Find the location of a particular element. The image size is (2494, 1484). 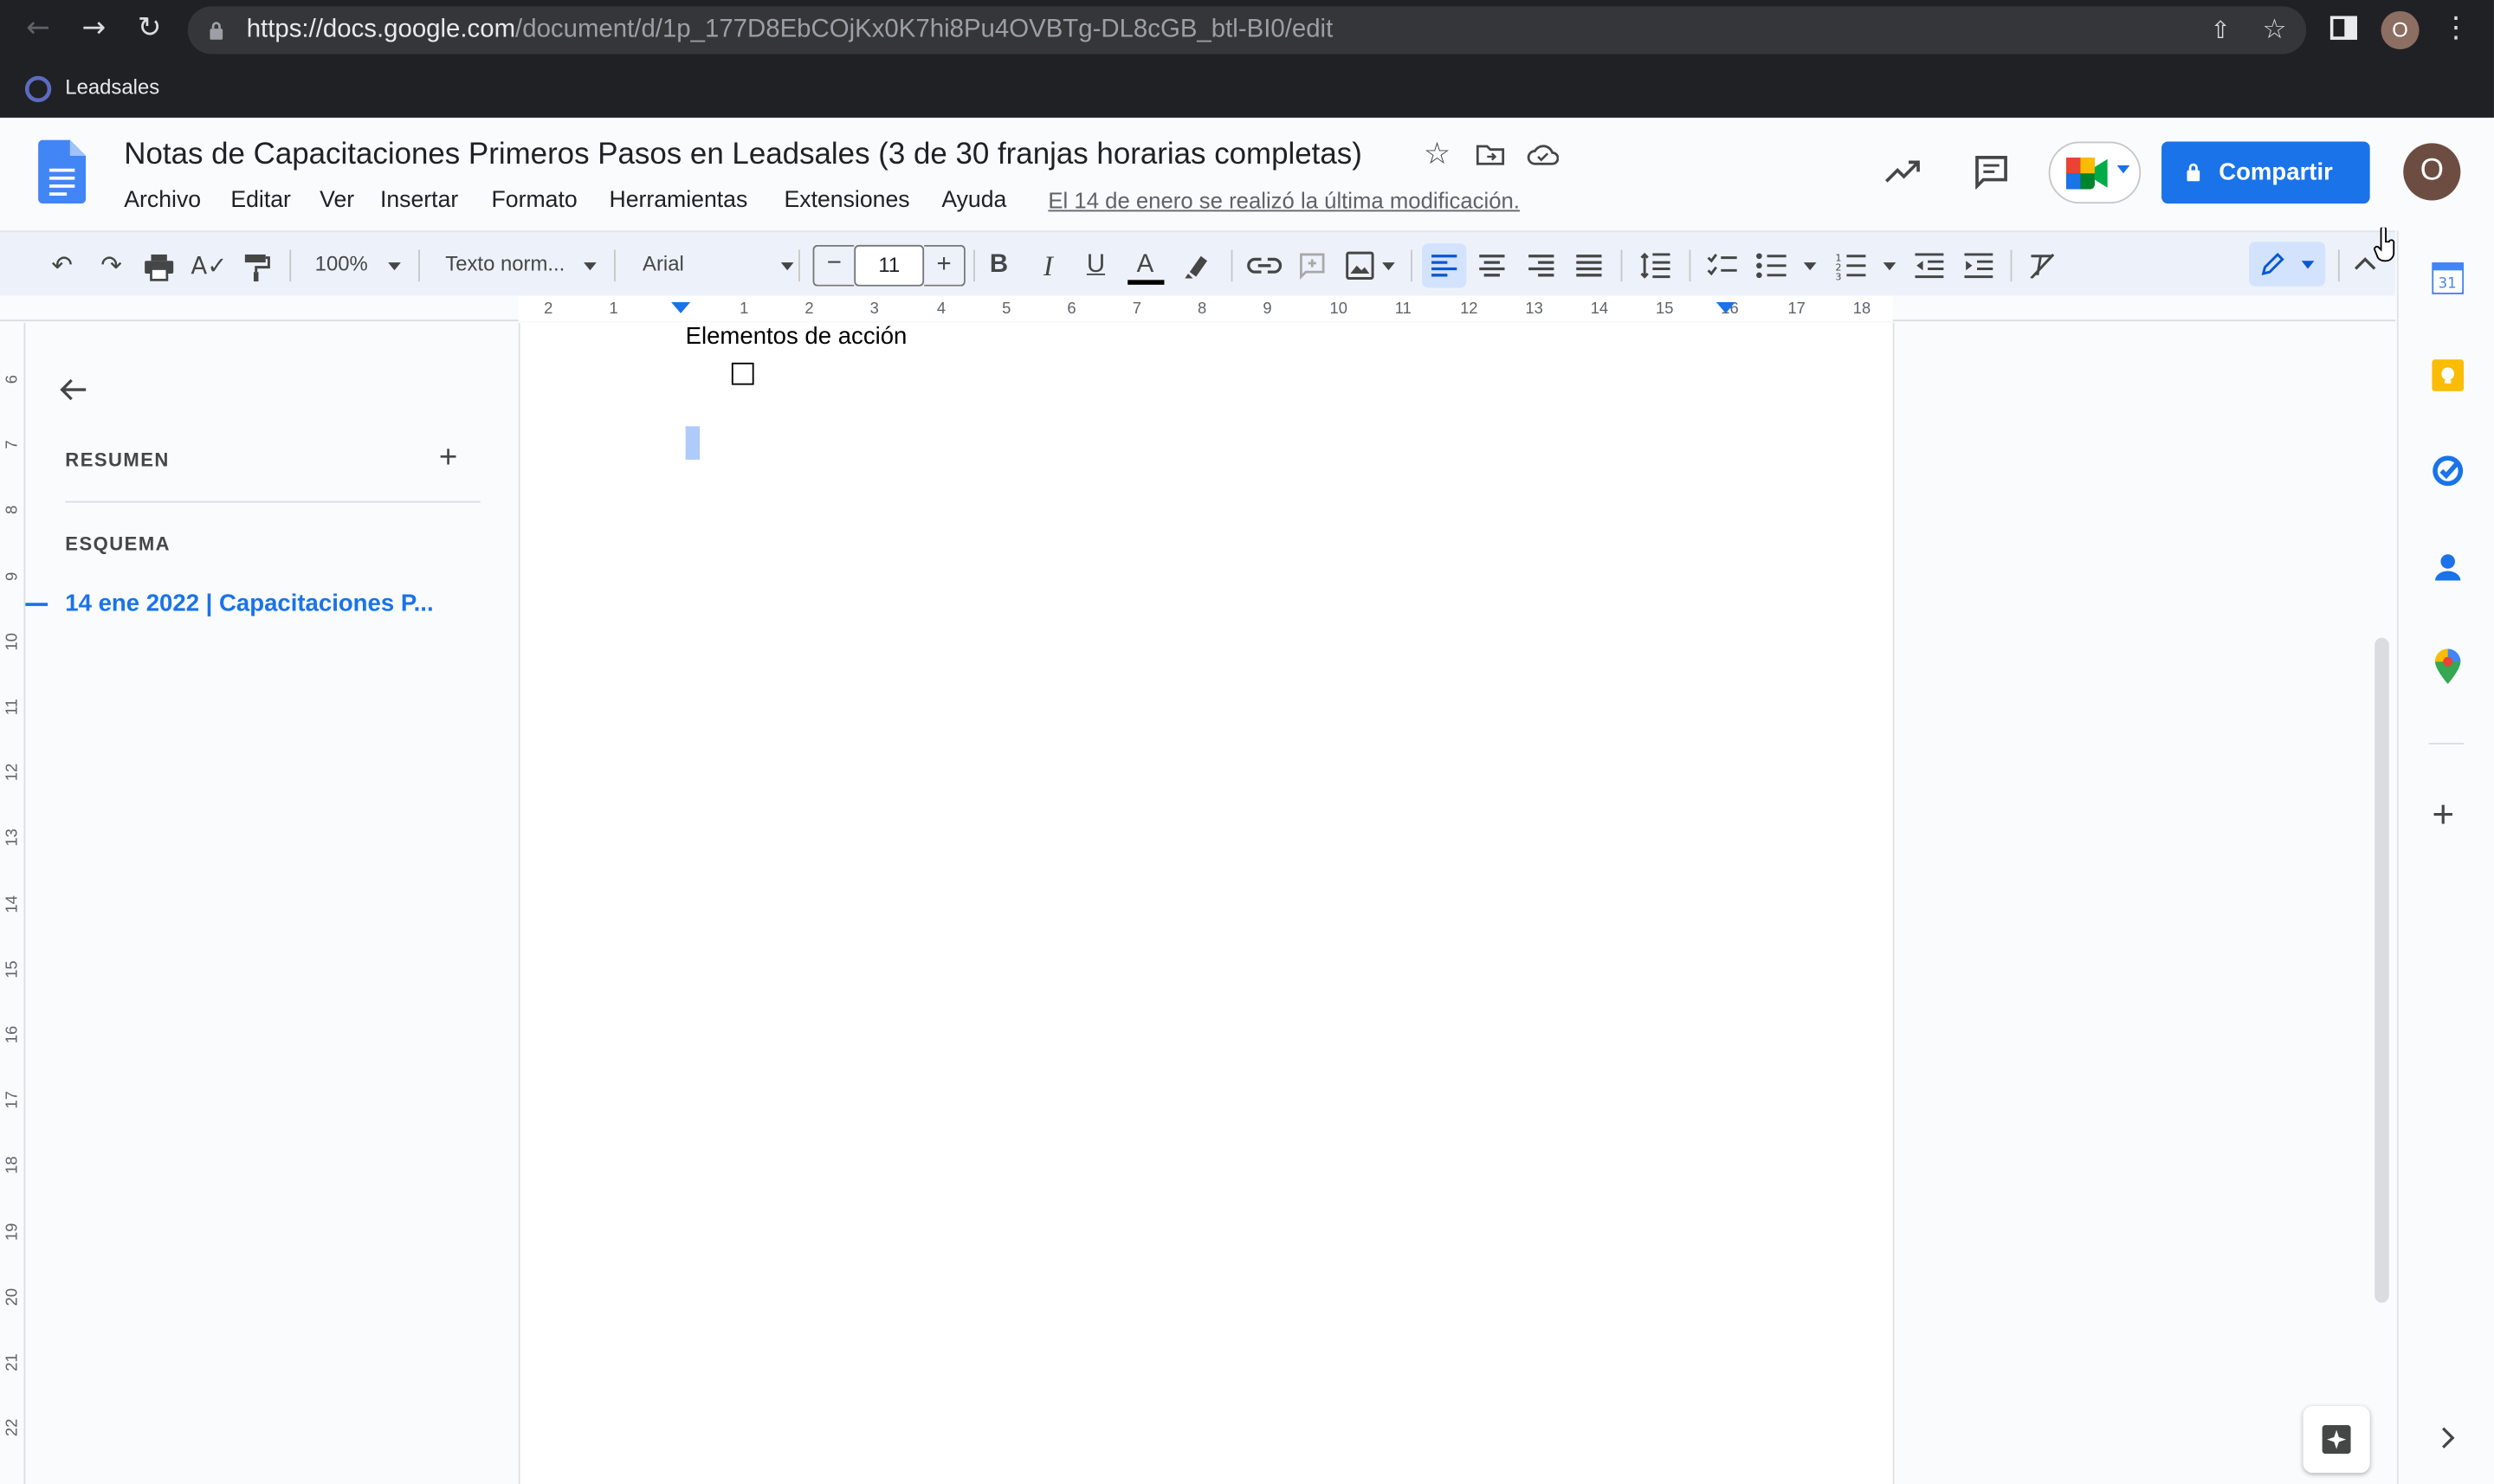

bulleted-list-icon is located at coordinates (1772, 266).